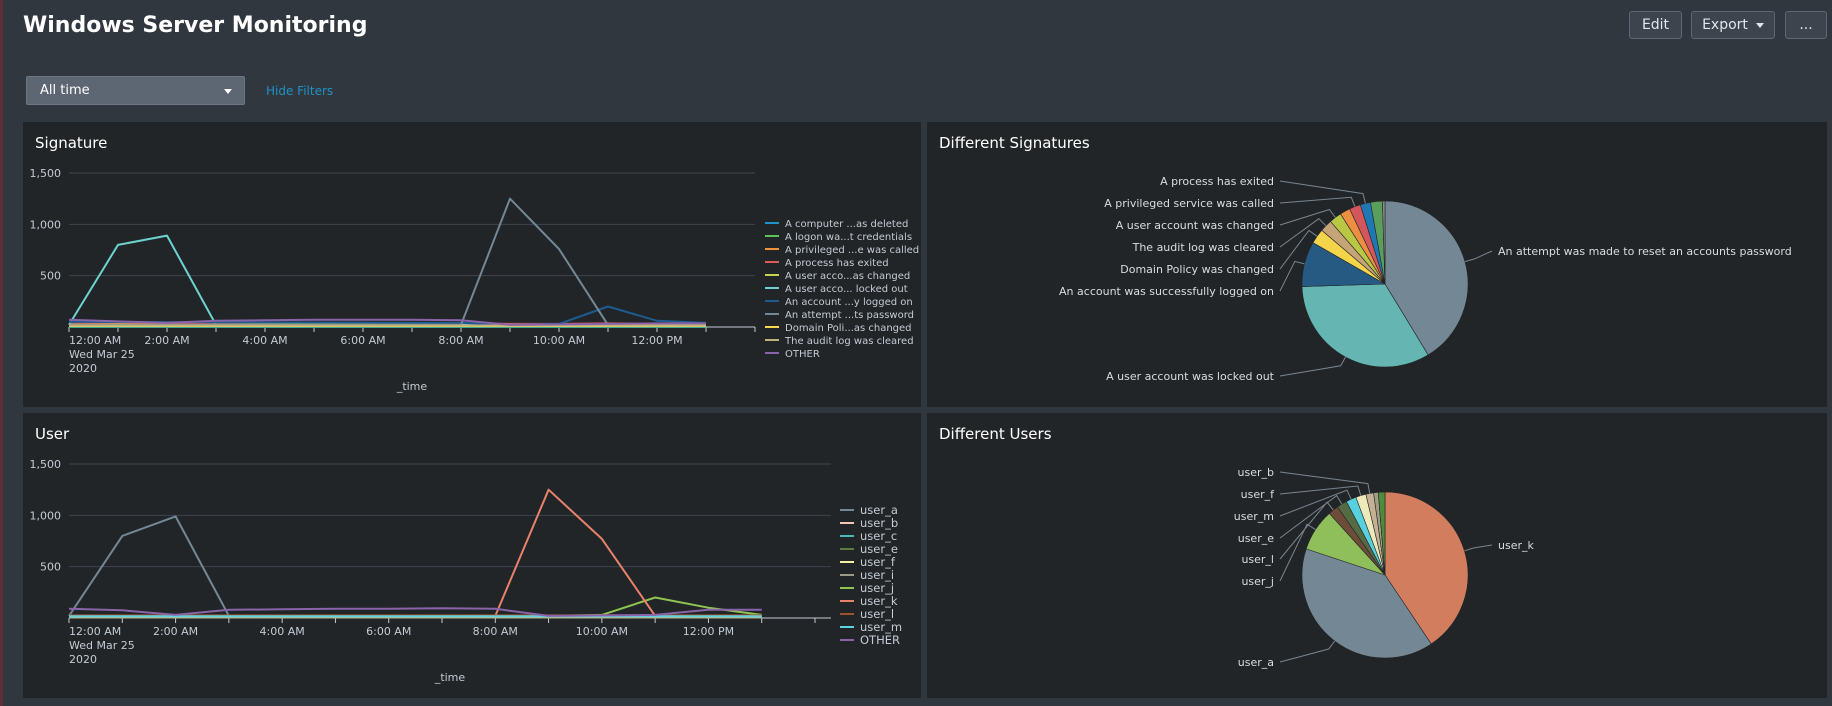 The image size is (1832, 706). What do you see at coordinates (1254, 516) in the screenshot?
I see `pie-label: user_m` at bounding box center [1254, 516].